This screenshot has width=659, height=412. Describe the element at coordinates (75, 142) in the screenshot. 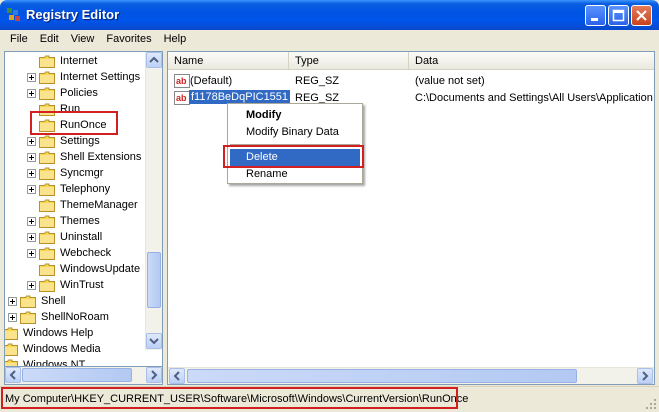

I see `tree-item: Settings` at that location.